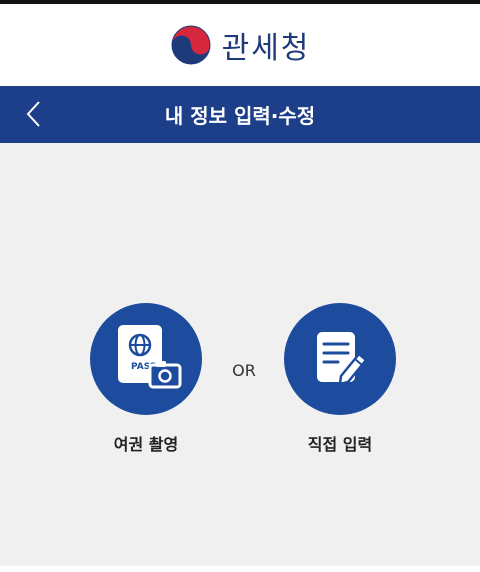  Describe the element at coordinates (191, 45) in the screenshot. I see `taegeuk-logo-icon` at that location.